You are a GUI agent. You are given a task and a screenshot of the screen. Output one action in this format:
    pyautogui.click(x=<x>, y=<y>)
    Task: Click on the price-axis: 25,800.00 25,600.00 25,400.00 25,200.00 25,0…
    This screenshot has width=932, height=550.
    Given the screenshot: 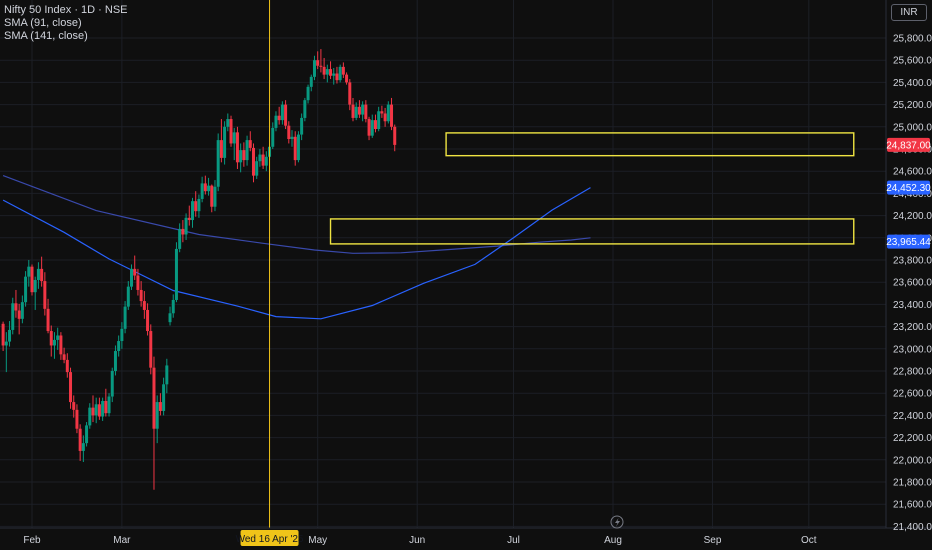 What is the action you would take?
    pyautogui.click(x=912, y=283)
    